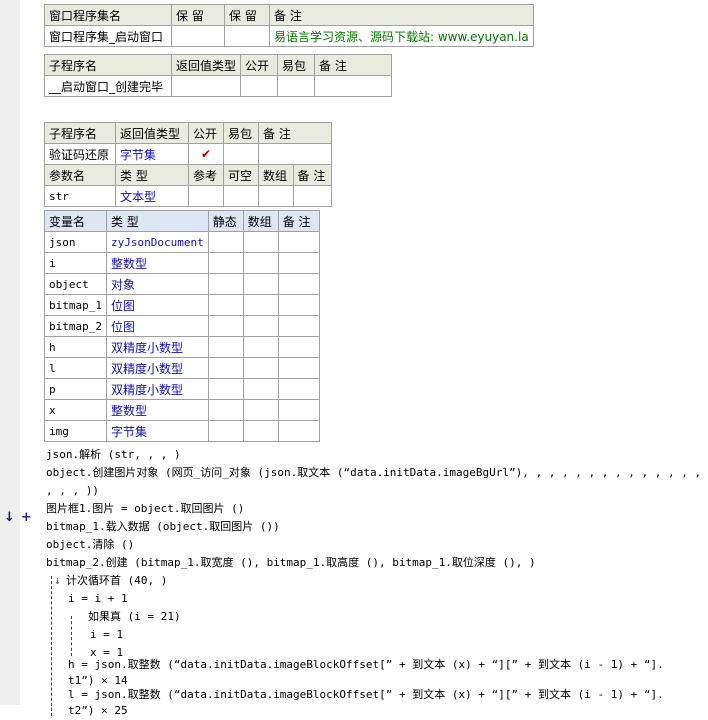 The height and width of the screenshot is (720, 708). I want to click on code-line: object.清除 (), so click(90, 545).